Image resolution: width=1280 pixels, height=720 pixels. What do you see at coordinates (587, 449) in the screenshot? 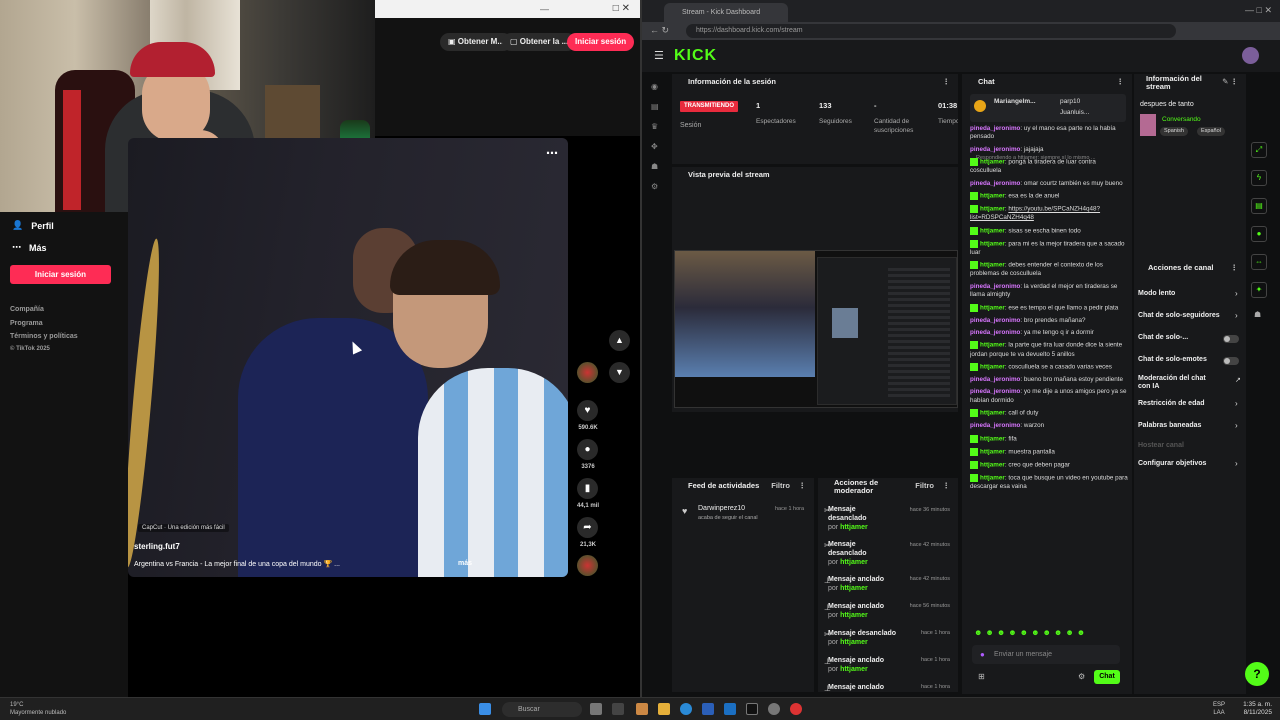
I see `comment-icon: ●` at bounding box center [587, 449].